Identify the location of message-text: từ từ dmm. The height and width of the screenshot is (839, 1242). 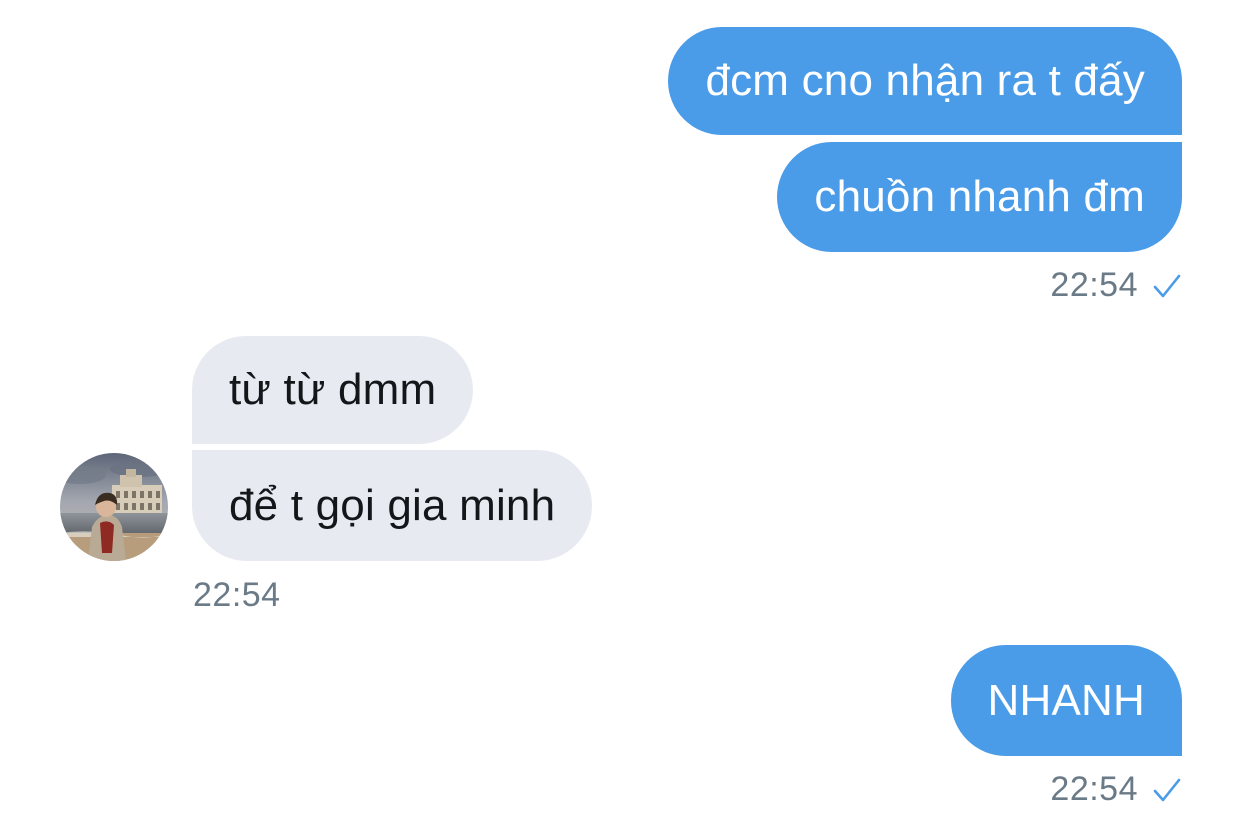
(333, 389).